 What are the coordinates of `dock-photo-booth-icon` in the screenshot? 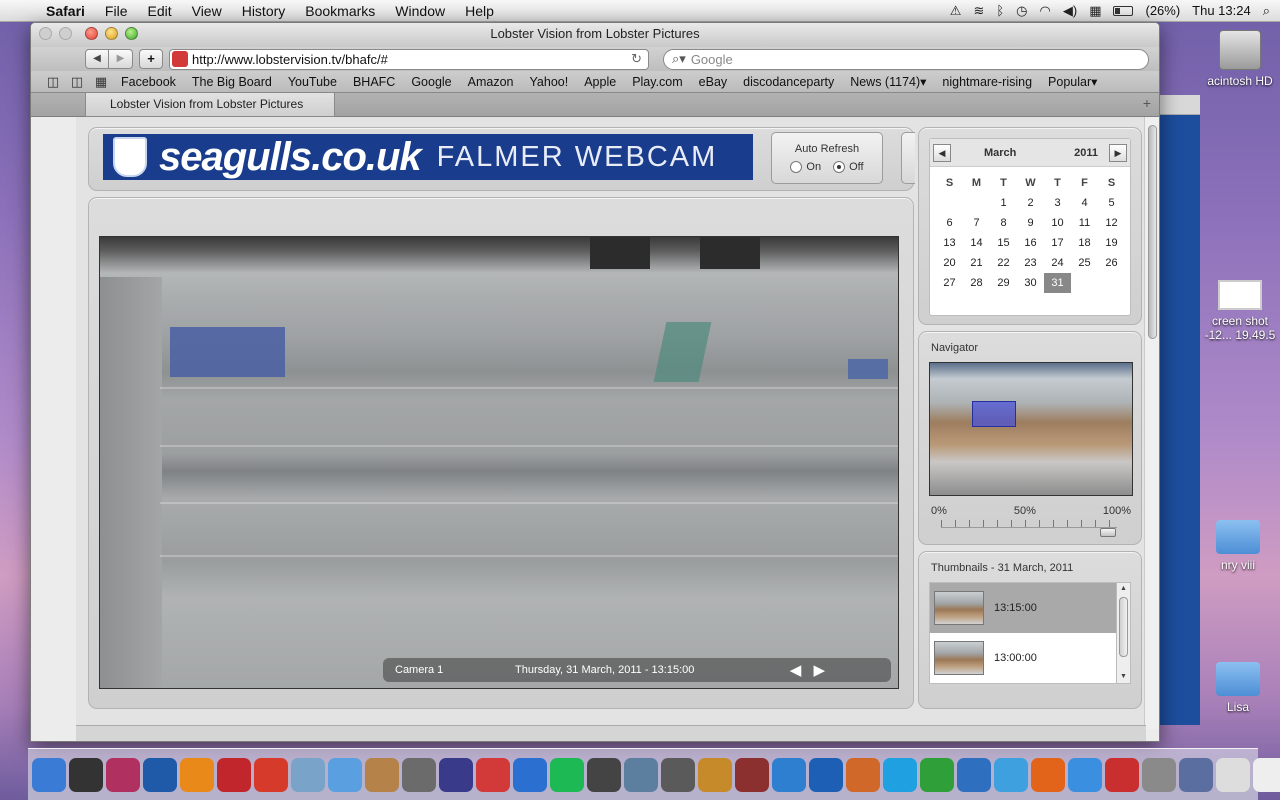 It's located at (752, 774).